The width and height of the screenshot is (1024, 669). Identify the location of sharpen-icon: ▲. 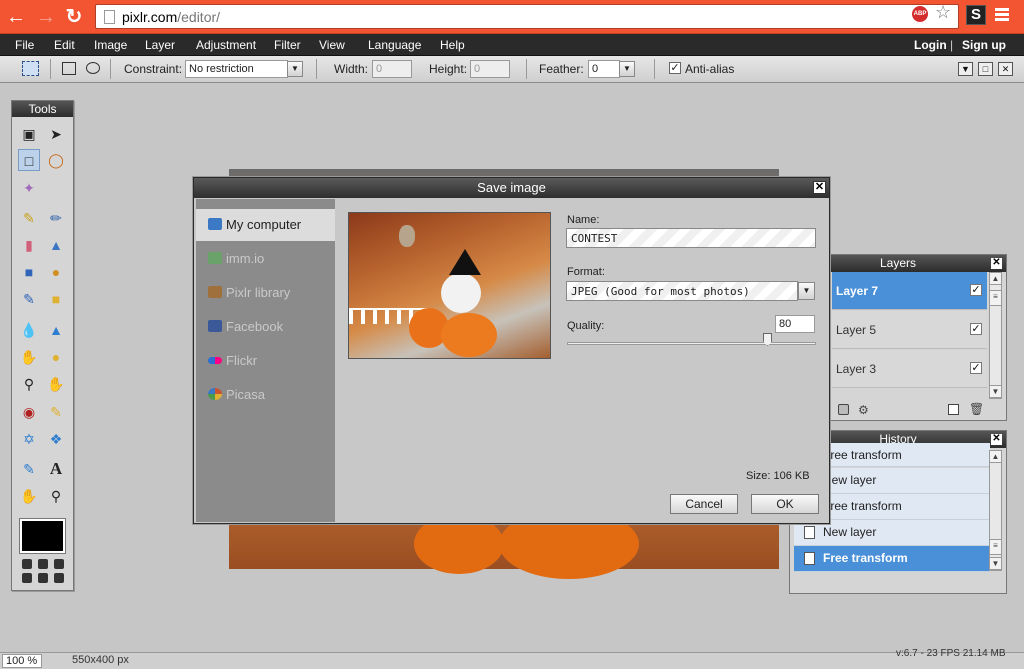
(56, 330).